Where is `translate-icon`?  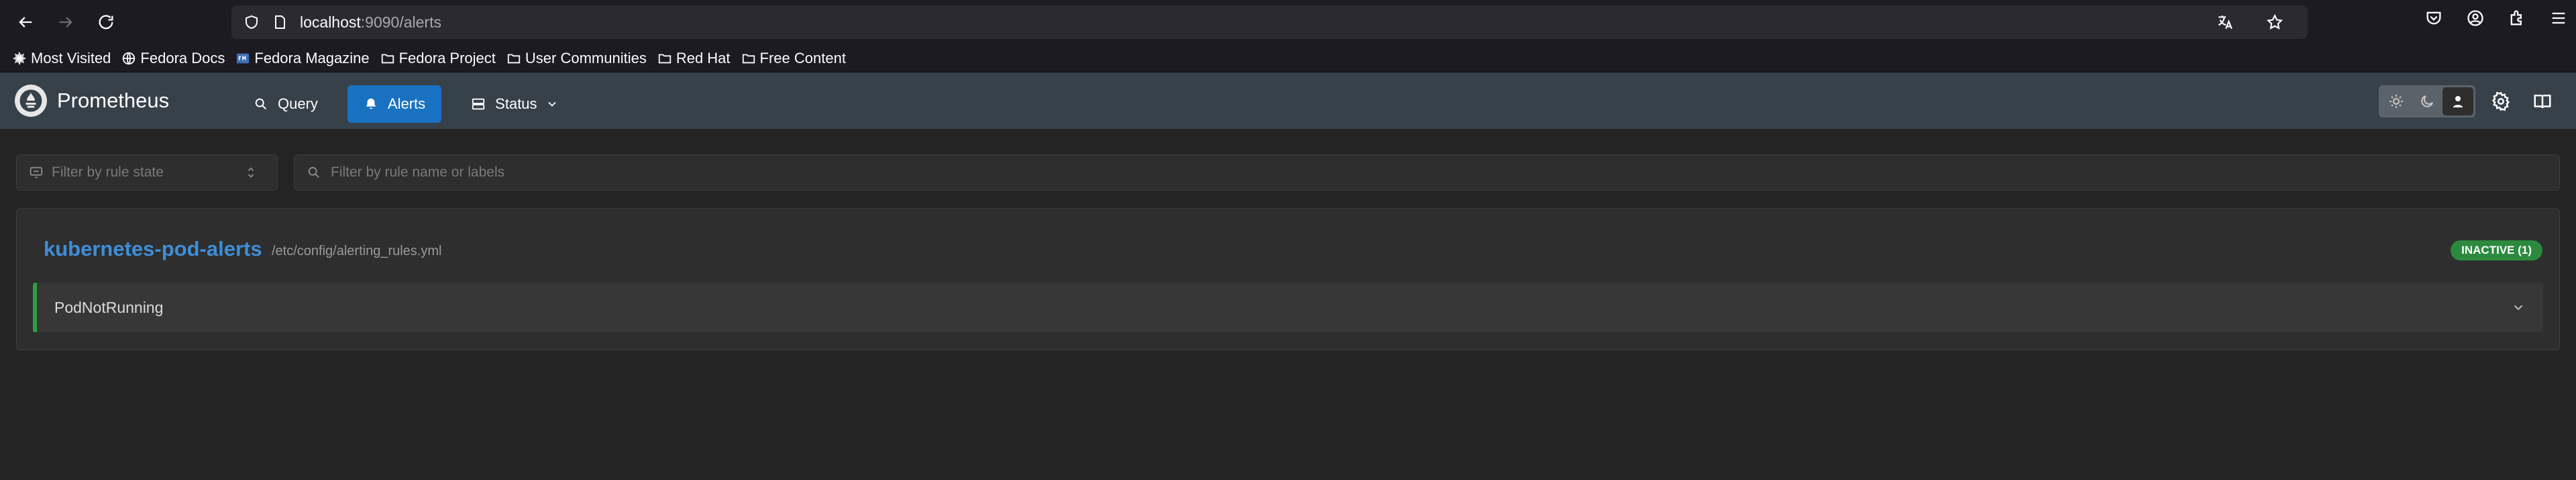
translate-icon is located at coordinates (2225, 22).